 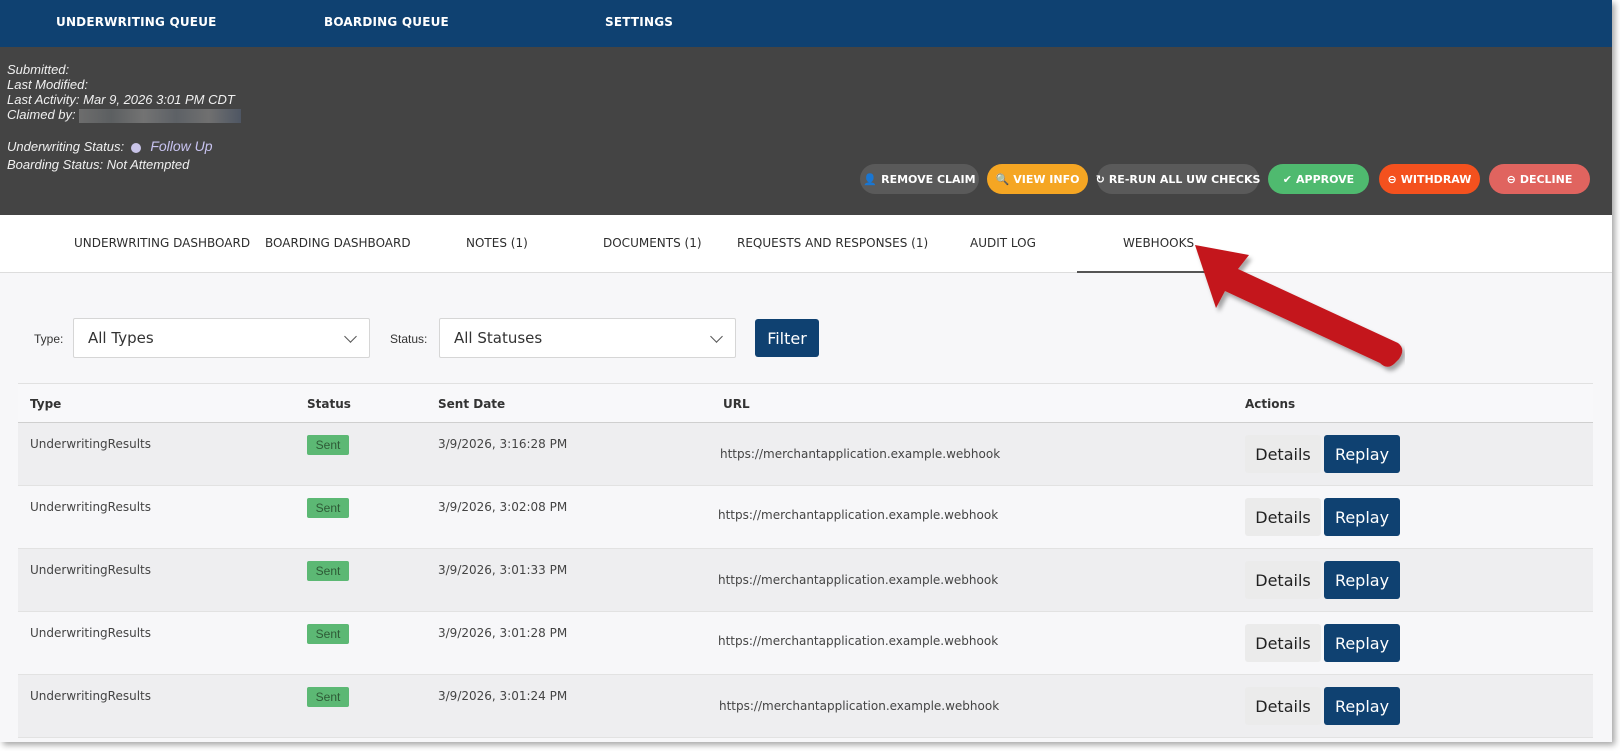 What do you see at coordinates (639, 22) in the screenshot?
I see `nav-settings: SETTINGS` at bounding box center [639, 22].